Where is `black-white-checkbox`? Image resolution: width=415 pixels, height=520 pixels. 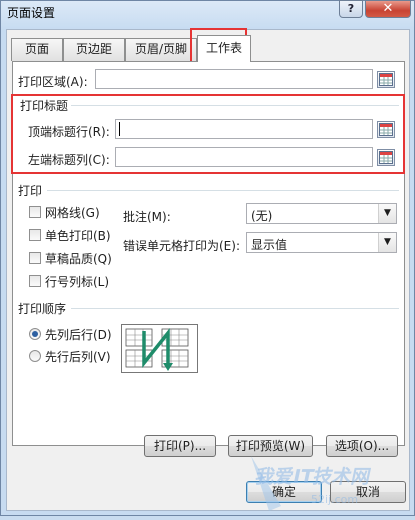 black-white-checkbox is located at coordinates (35, 235).